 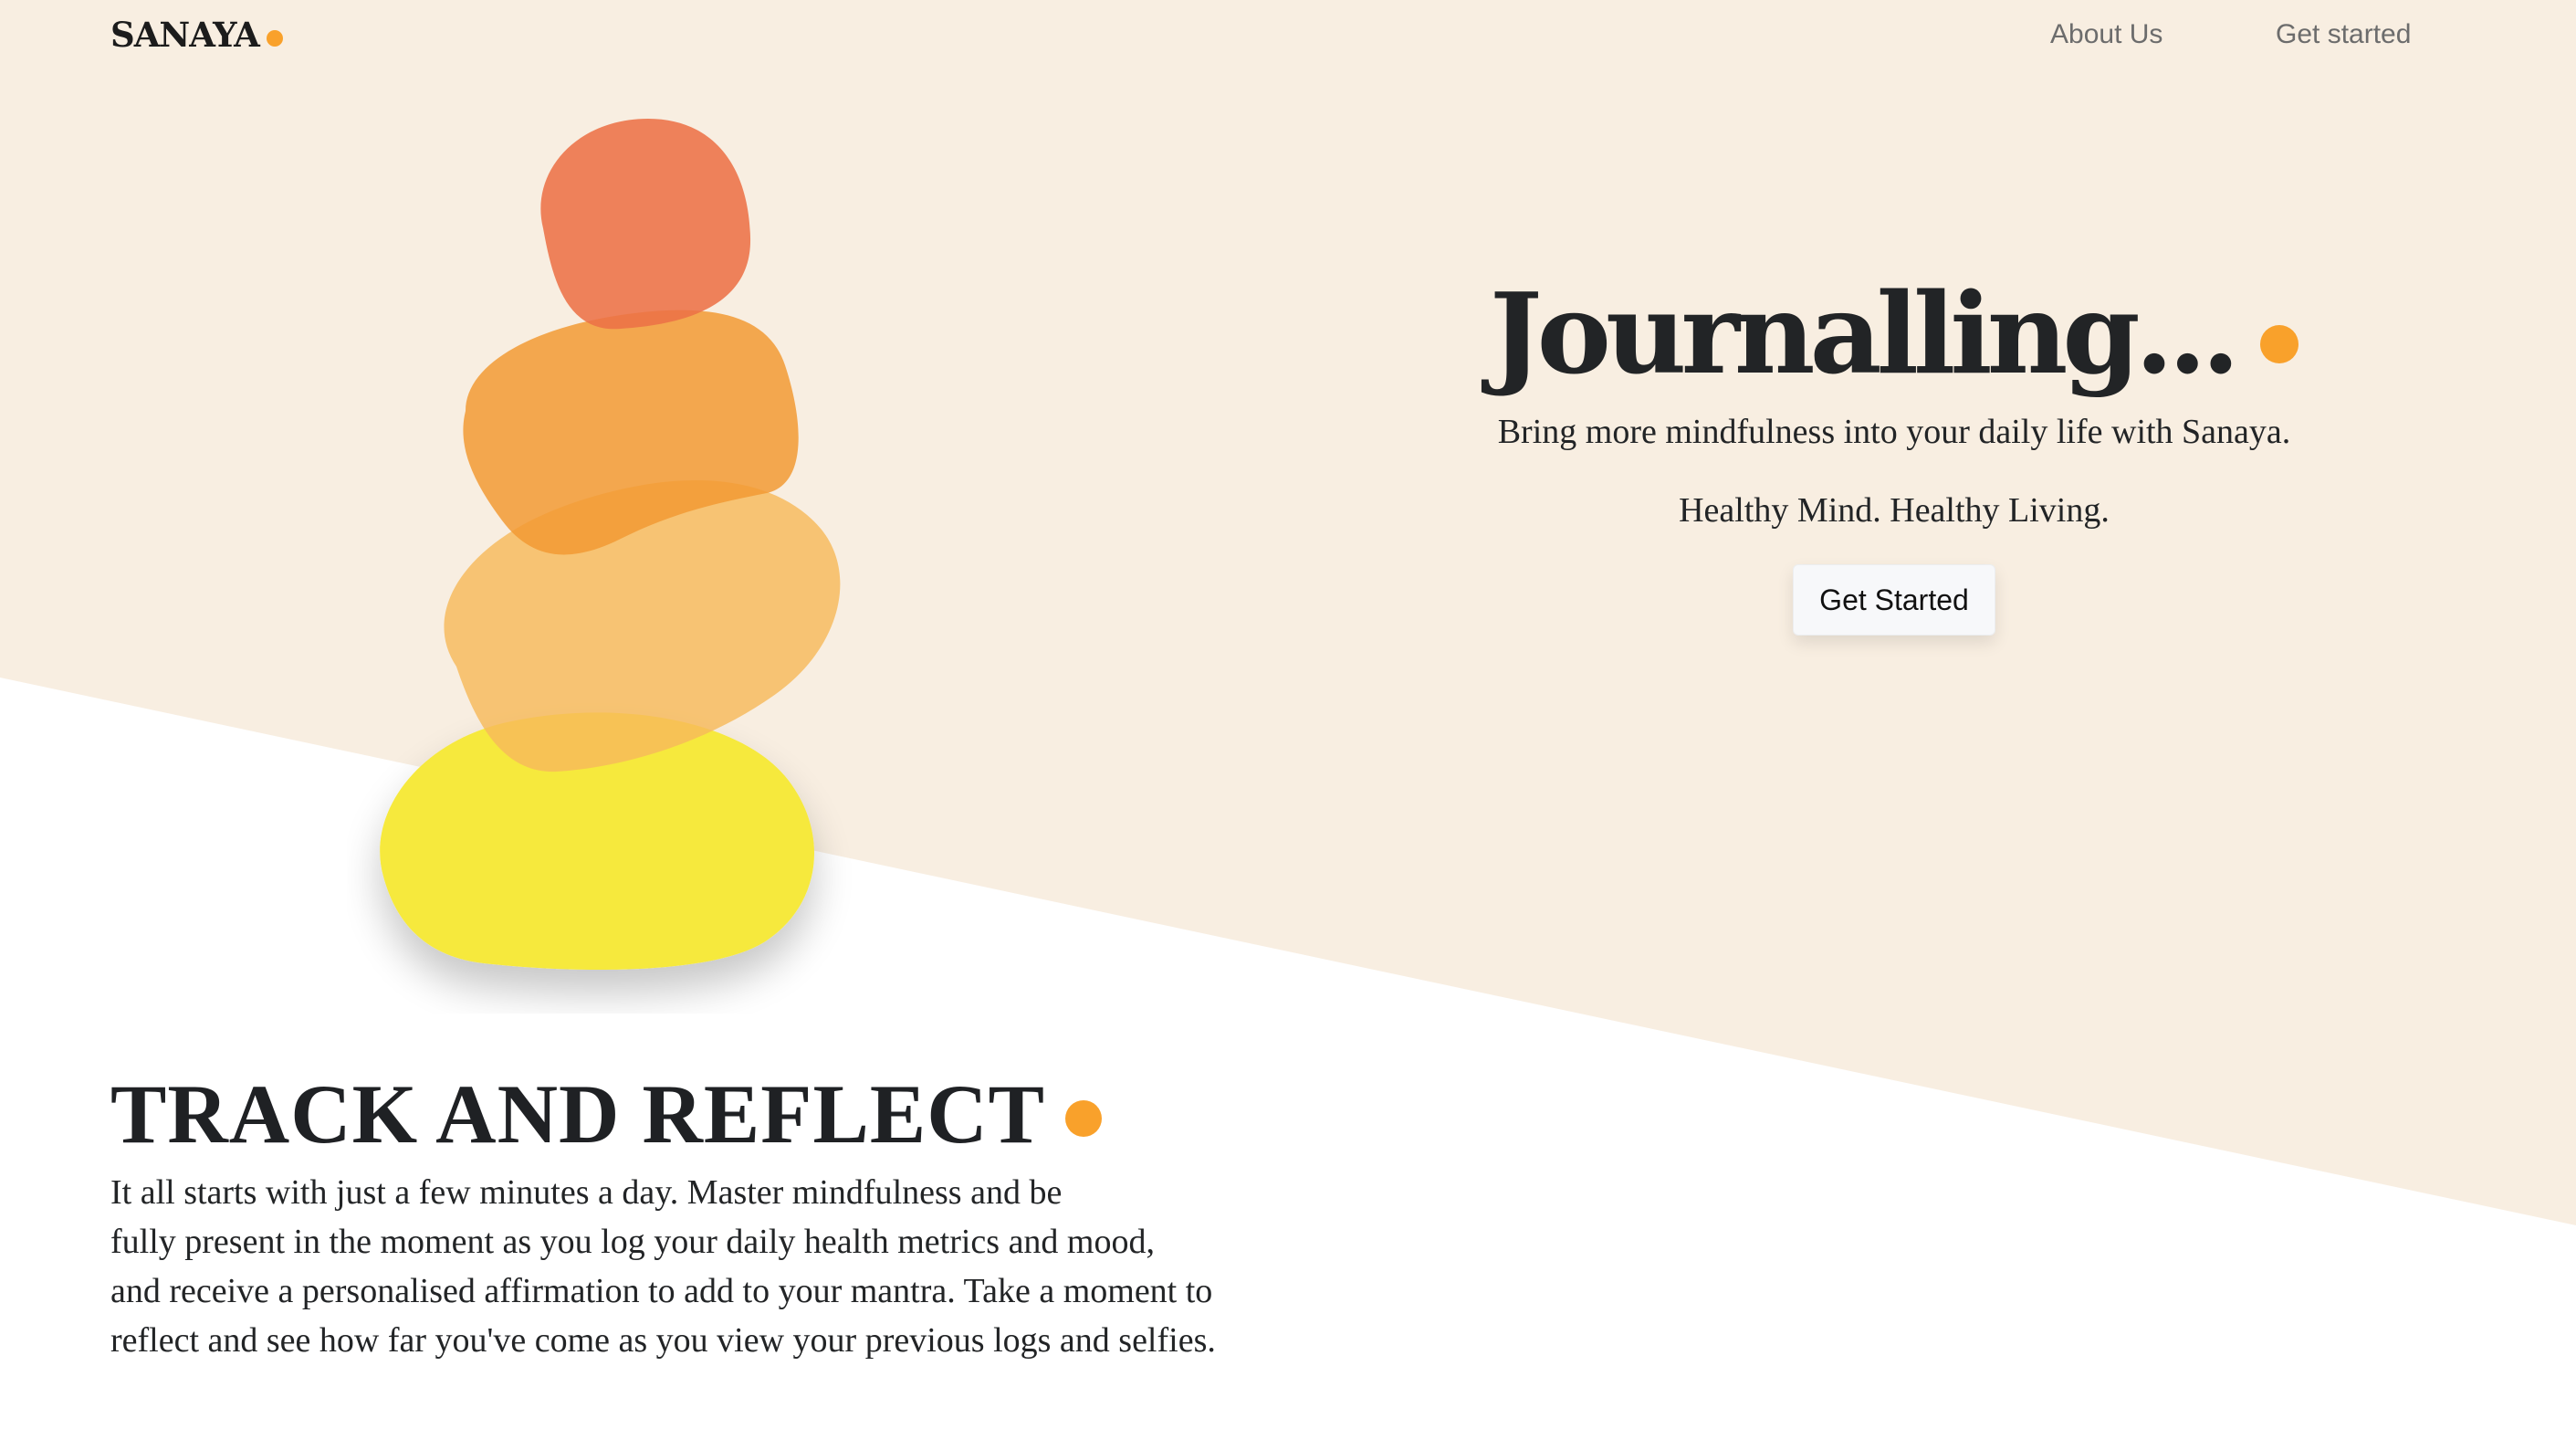 I want to click on brand-dot-icon, so click(x=274, y=38).